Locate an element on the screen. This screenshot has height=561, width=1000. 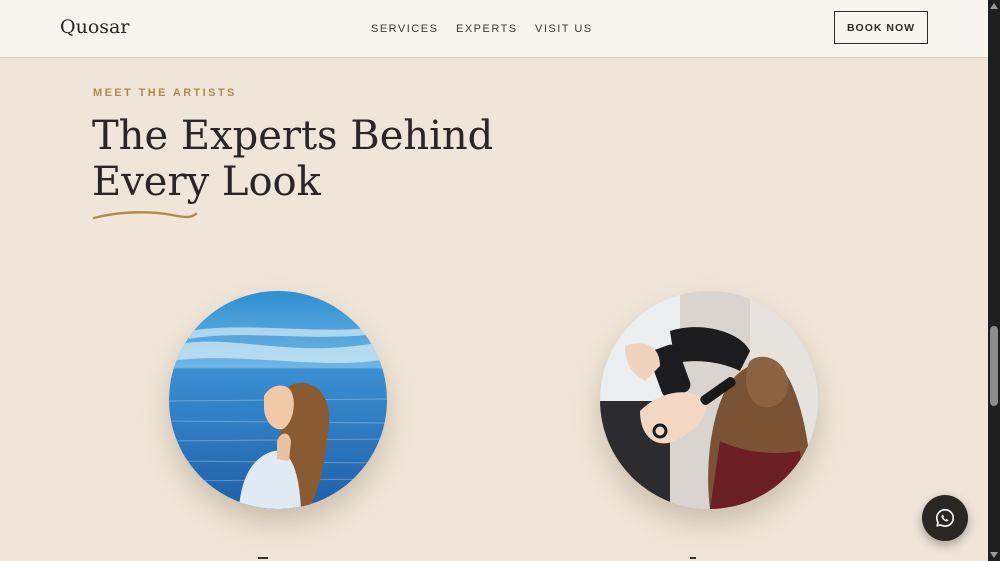
nav-experts: EXPERTS is located at coordinates (487, 29).